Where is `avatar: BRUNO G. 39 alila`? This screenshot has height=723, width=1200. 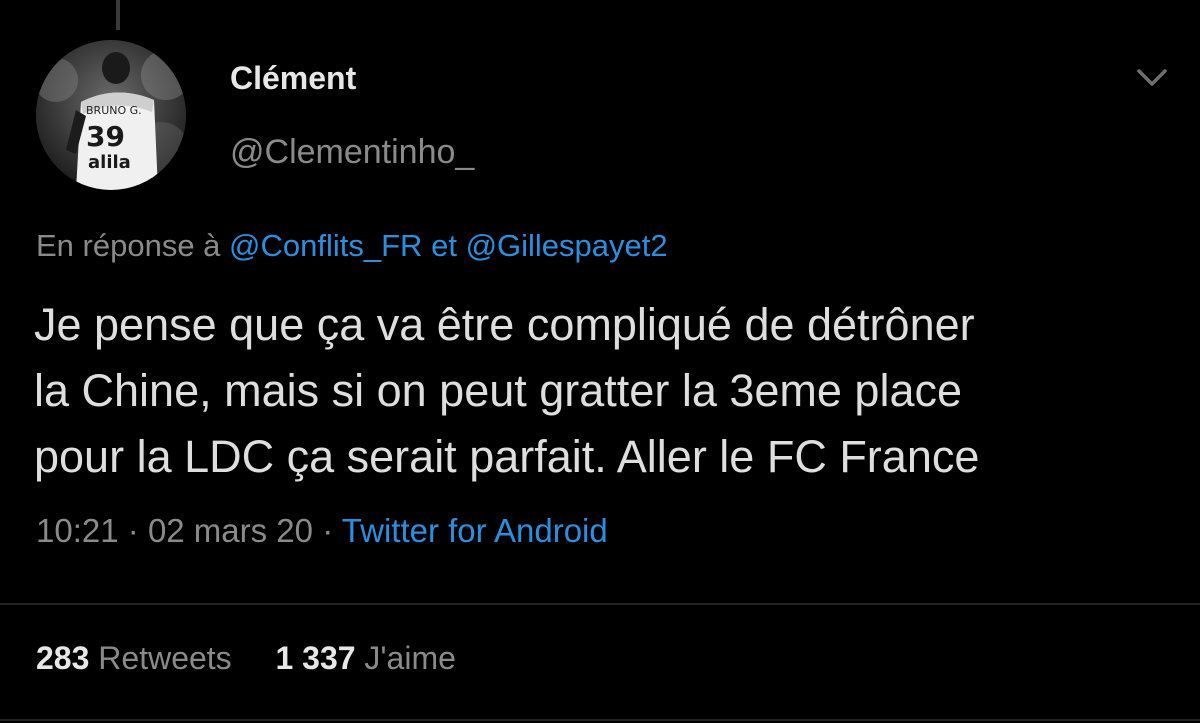
avatar: BRUNO G. 39 alila is located at coordinates (111, 115).